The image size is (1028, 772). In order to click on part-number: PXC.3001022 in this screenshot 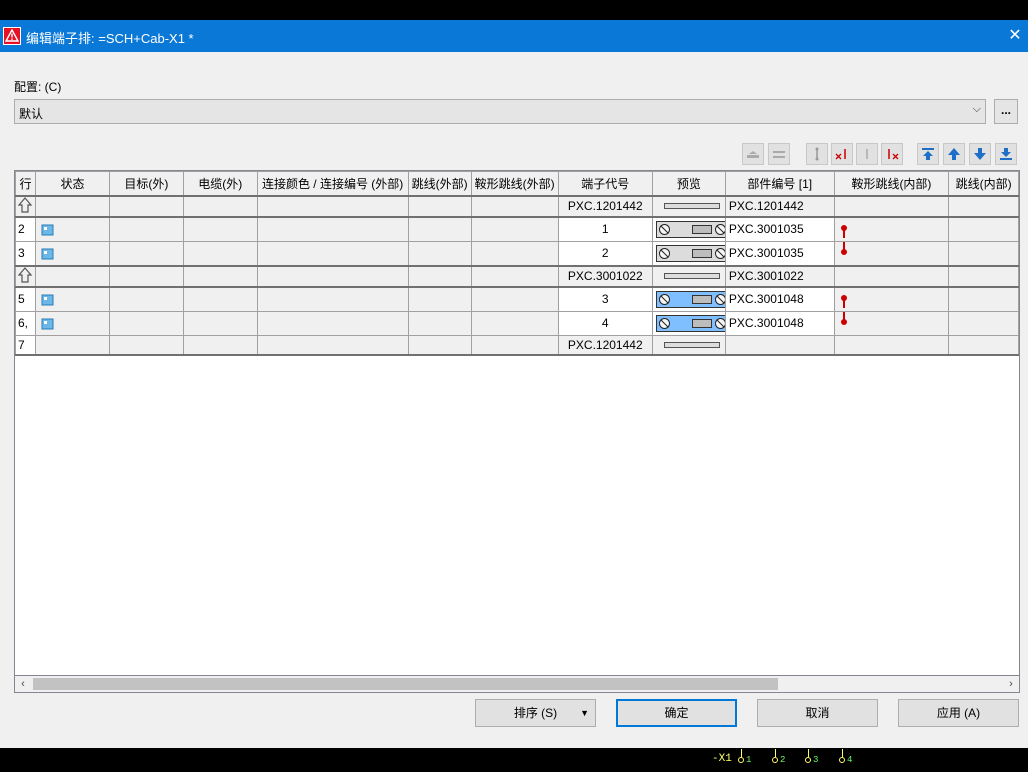, I will do `click(779, 276)`.